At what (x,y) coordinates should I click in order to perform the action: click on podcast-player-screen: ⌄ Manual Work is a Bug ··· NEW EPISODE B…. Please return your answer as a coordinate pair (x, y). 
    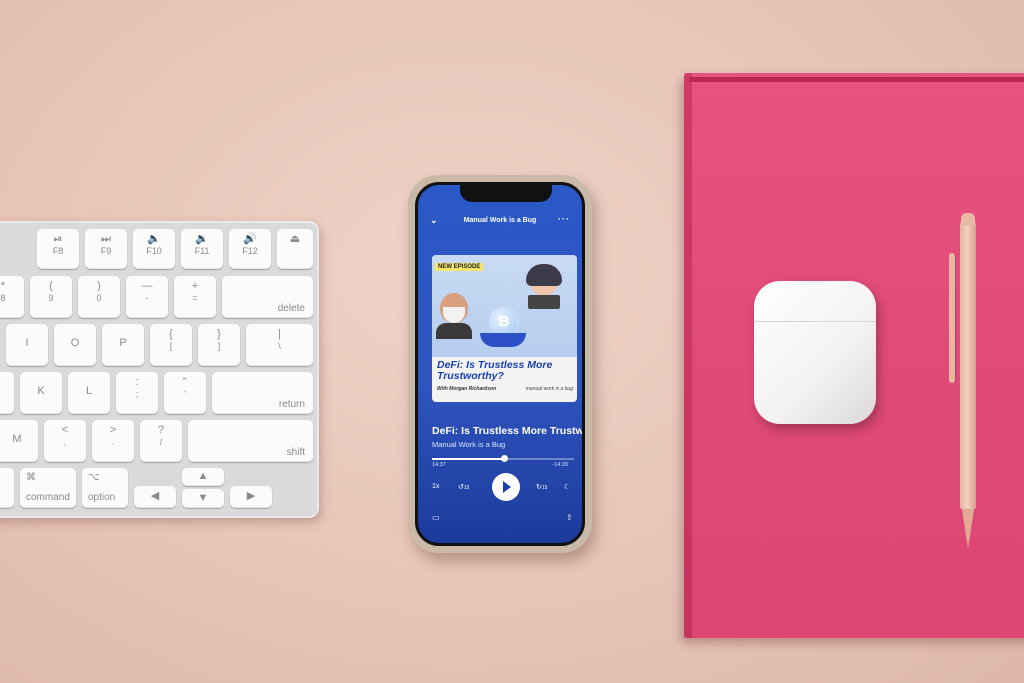
    Looking at the image, I should click on (500, 364).